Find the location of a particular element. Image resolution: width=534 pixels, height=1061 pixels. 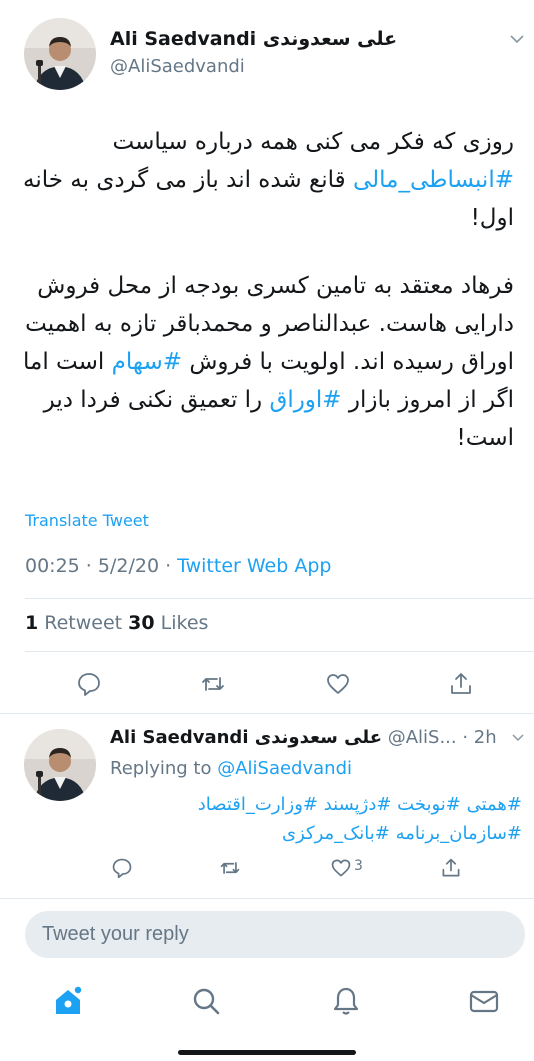

replying-to: Replying to @AliSaedvandi is located at coordinates (231, 768).